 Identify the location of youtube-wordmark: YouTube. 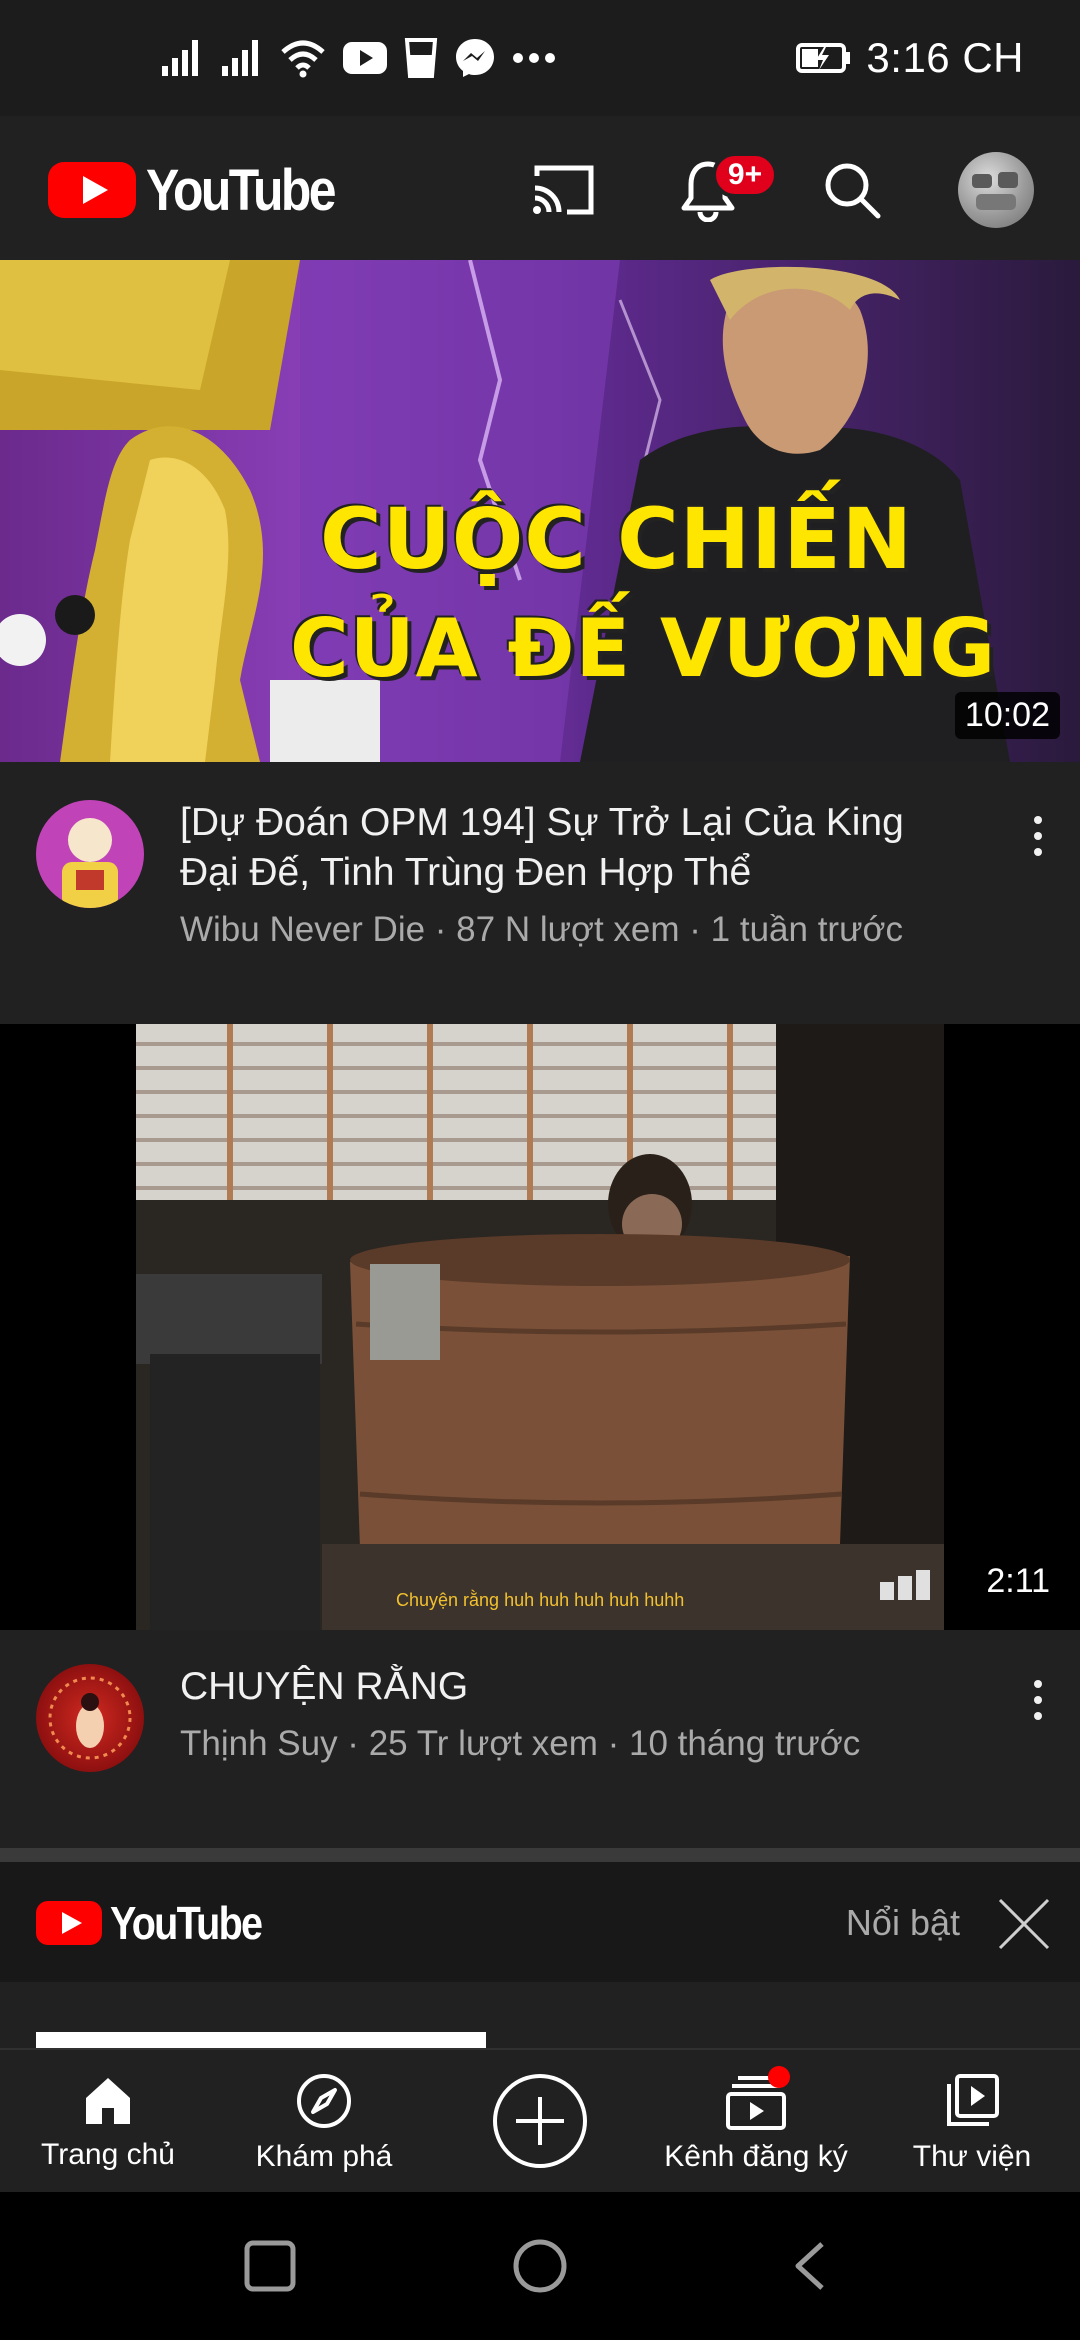
(241, 190).